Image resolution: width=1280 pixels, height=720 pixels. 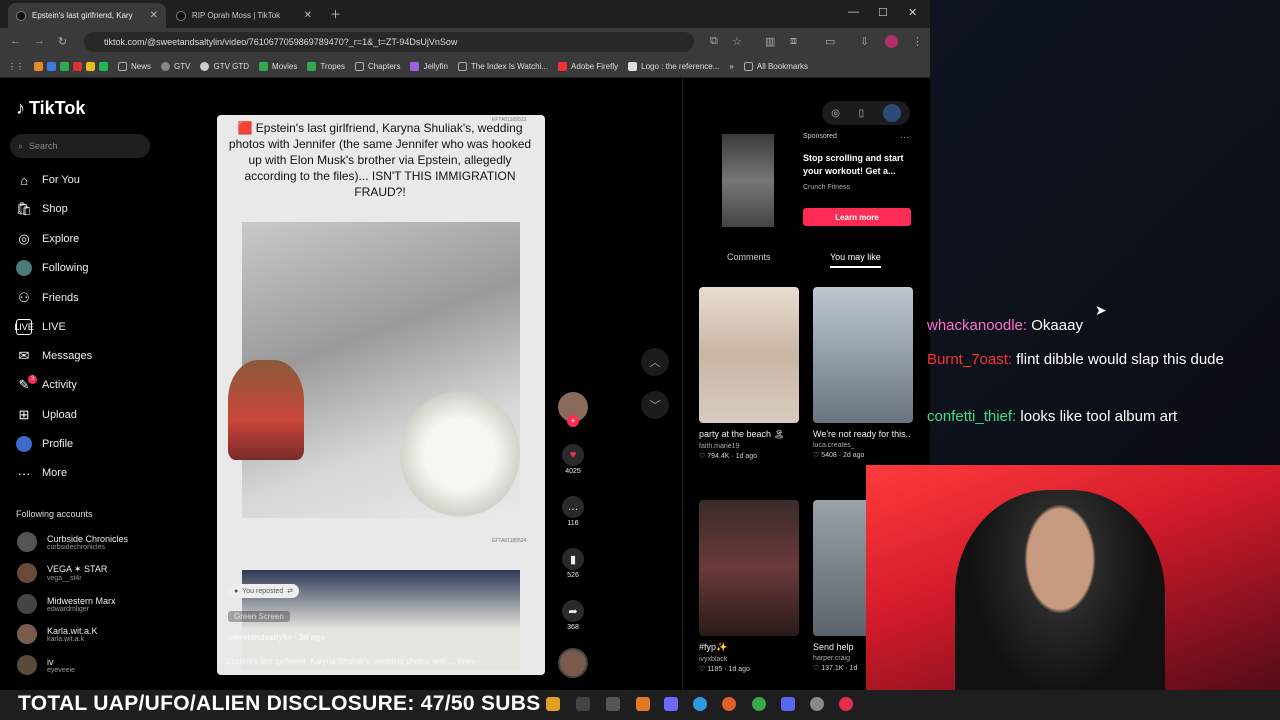 I want to click on comment-button: … 116, so click(x=573, y=511).